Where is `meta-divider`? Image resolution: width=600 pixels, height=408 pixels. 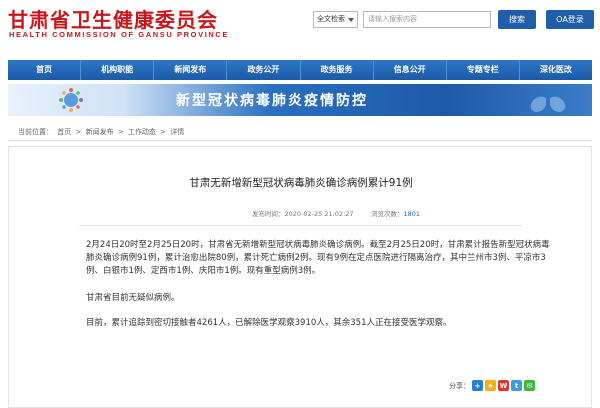 meta-divider is located at coordinates (301, 225).